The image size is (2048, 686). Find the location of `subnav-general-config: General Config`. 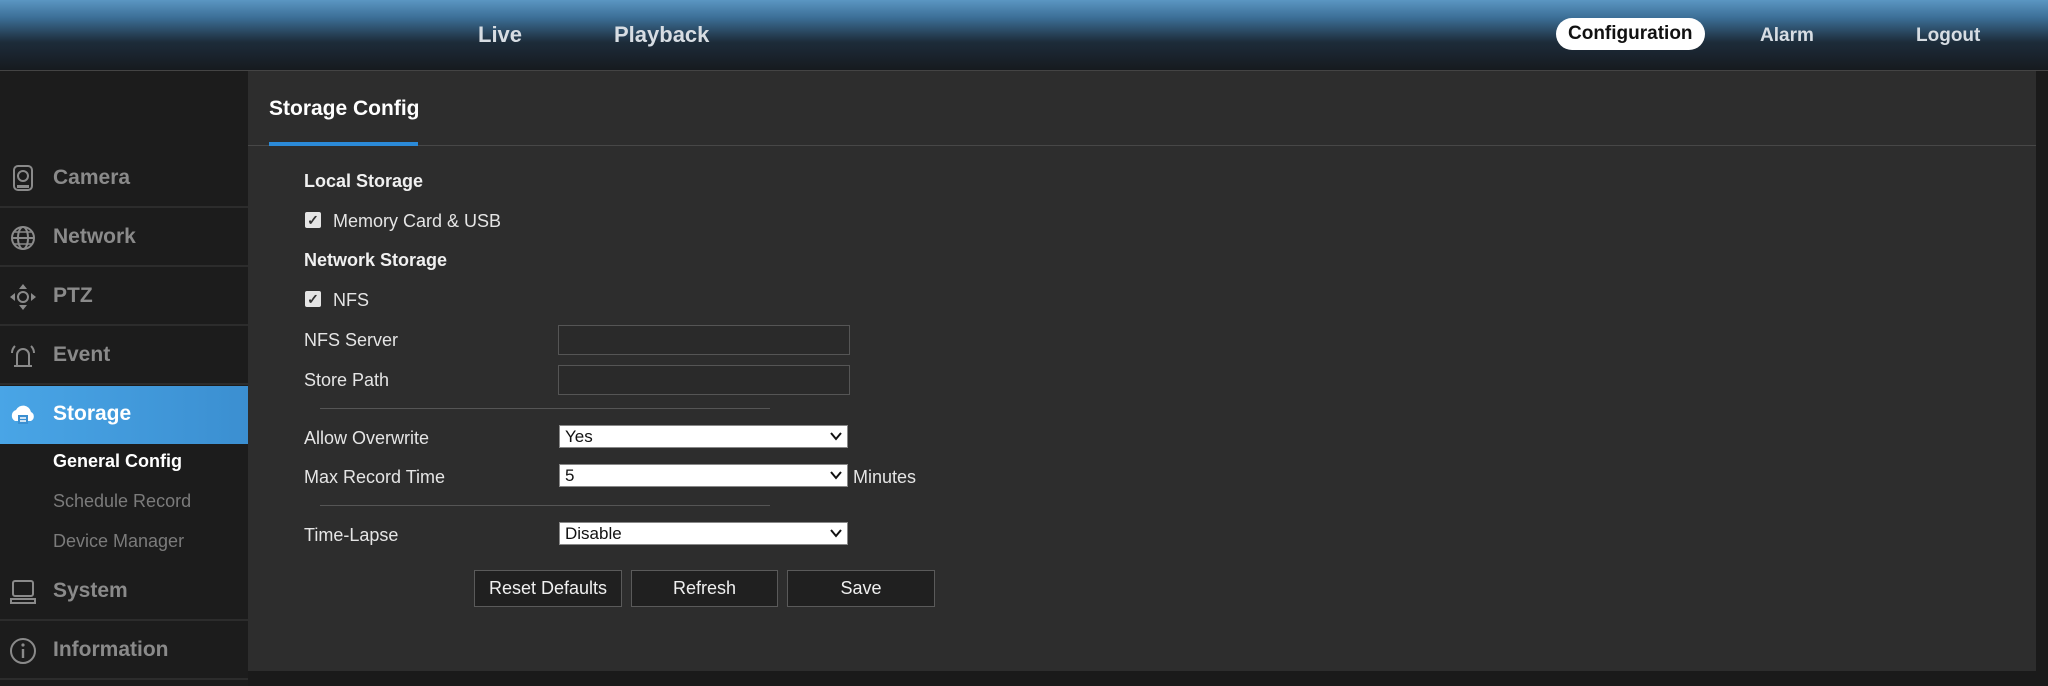

subnav-general-config: General Config is located at coordinates (117, 461).